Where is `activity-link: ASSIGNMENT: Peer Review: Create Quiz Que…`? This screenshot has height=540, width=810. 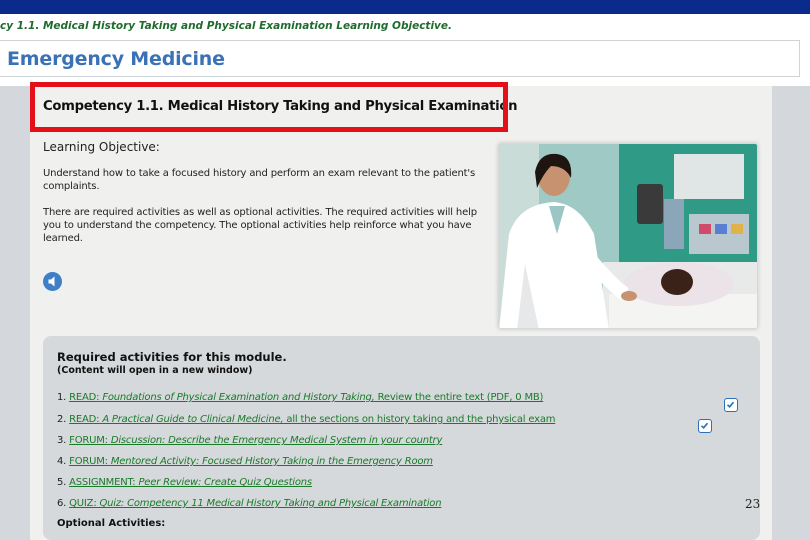 activity-link: ASSIGNMENT: Peer Review: Create Quiz Que… is located at coordinates (190, 482).